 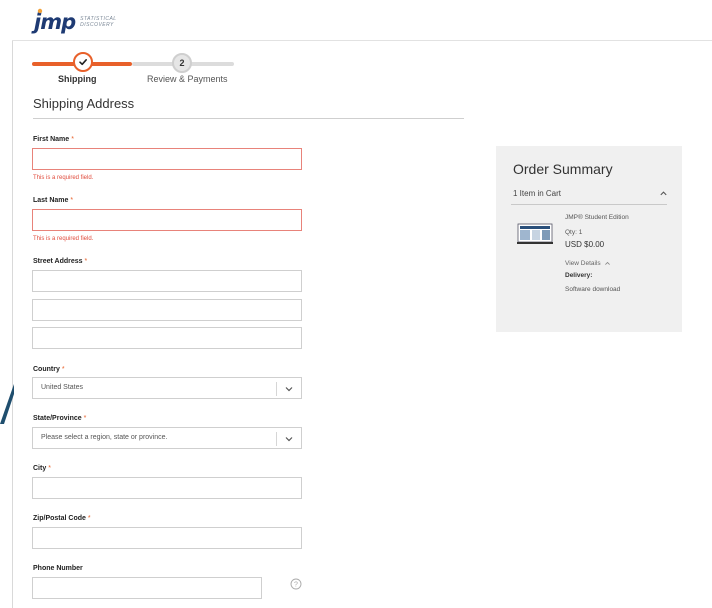 What do you see at coordinates (49, 369) in the screenshot?
I see `country-label: Country *` at bounding box center [49, 369].